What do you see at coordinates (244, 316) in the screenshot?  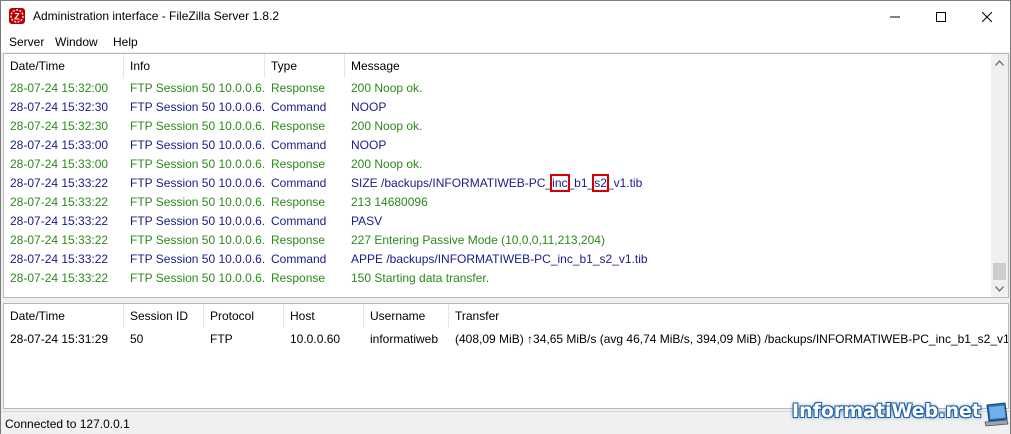 I see `sessions-col-protocol: Protocol` at bounding box center [244, 316].